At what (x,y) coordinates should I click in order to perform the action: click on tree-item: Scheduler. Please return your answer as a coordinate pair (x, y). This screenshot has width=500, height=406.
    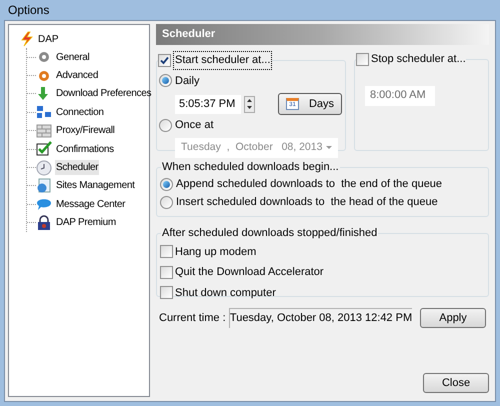
    Looking at the image, I should click on (77, 168).